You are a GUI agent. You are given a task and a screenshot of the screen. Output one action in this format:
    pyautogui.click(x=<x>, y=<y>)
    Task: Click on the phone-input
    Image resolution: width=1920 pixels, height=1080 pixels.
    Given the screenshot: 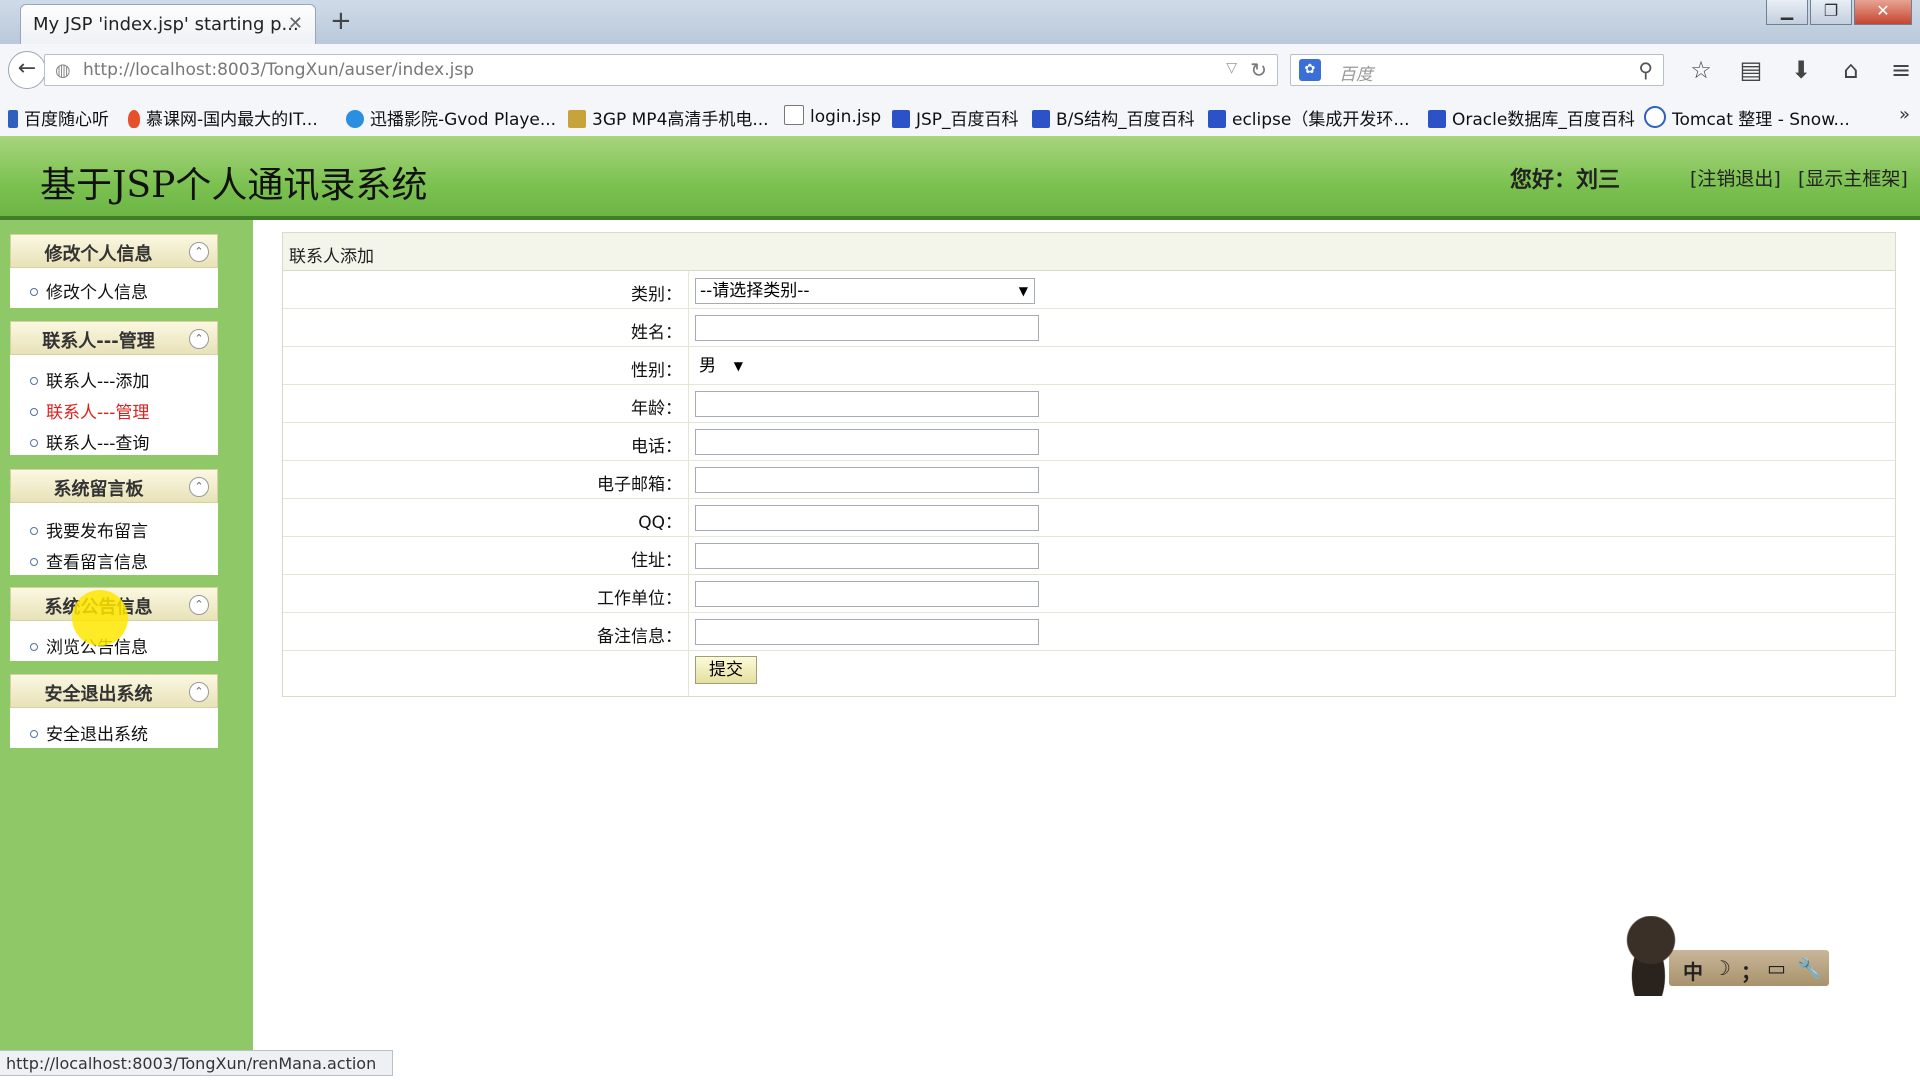 What is the action you would take?
    pyautogui.click(x=867, y=442)
    